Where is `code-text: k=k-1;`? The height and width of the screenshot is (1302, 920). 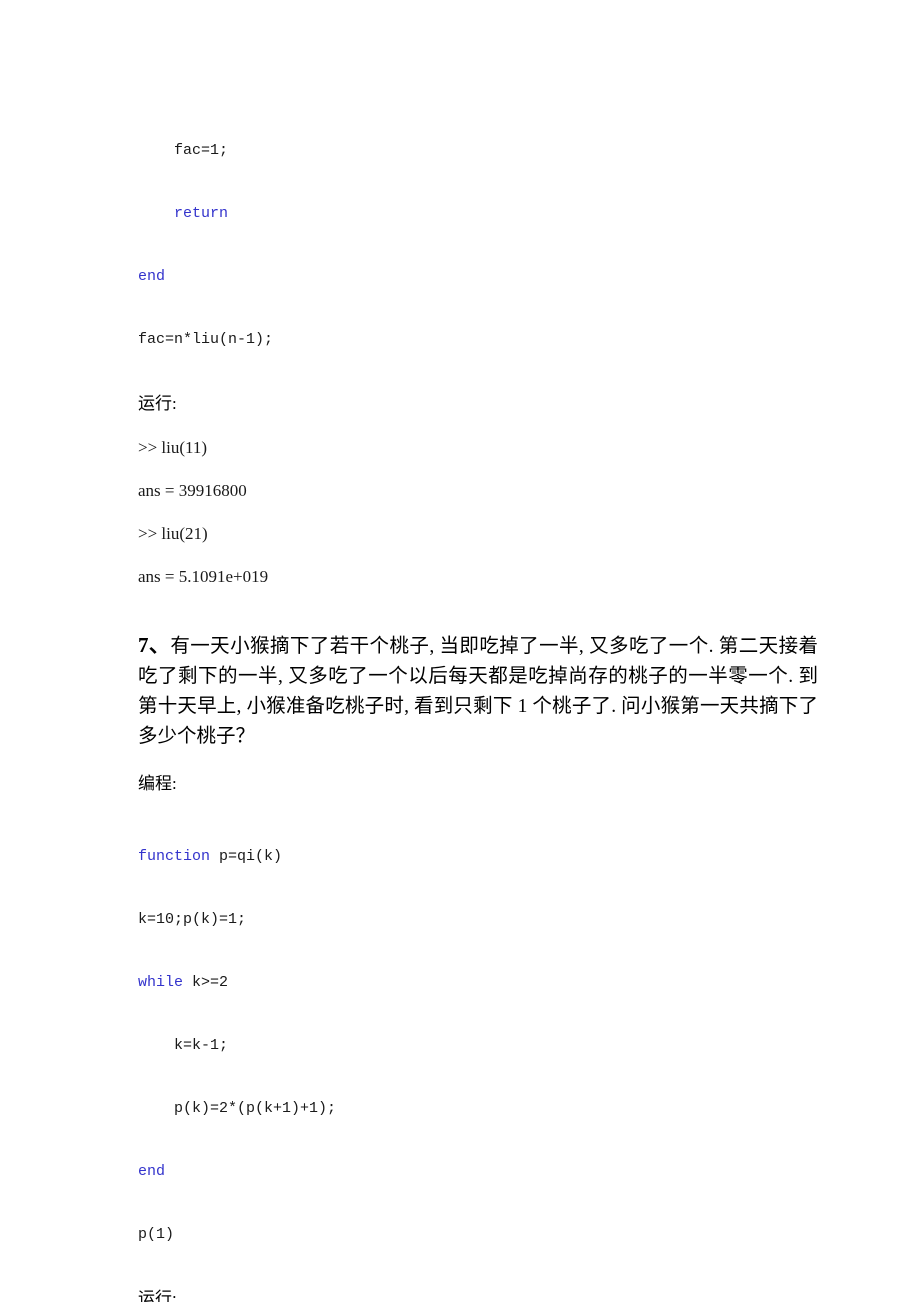 code-text: k=k-1; is located at coordinates (201, 1045).